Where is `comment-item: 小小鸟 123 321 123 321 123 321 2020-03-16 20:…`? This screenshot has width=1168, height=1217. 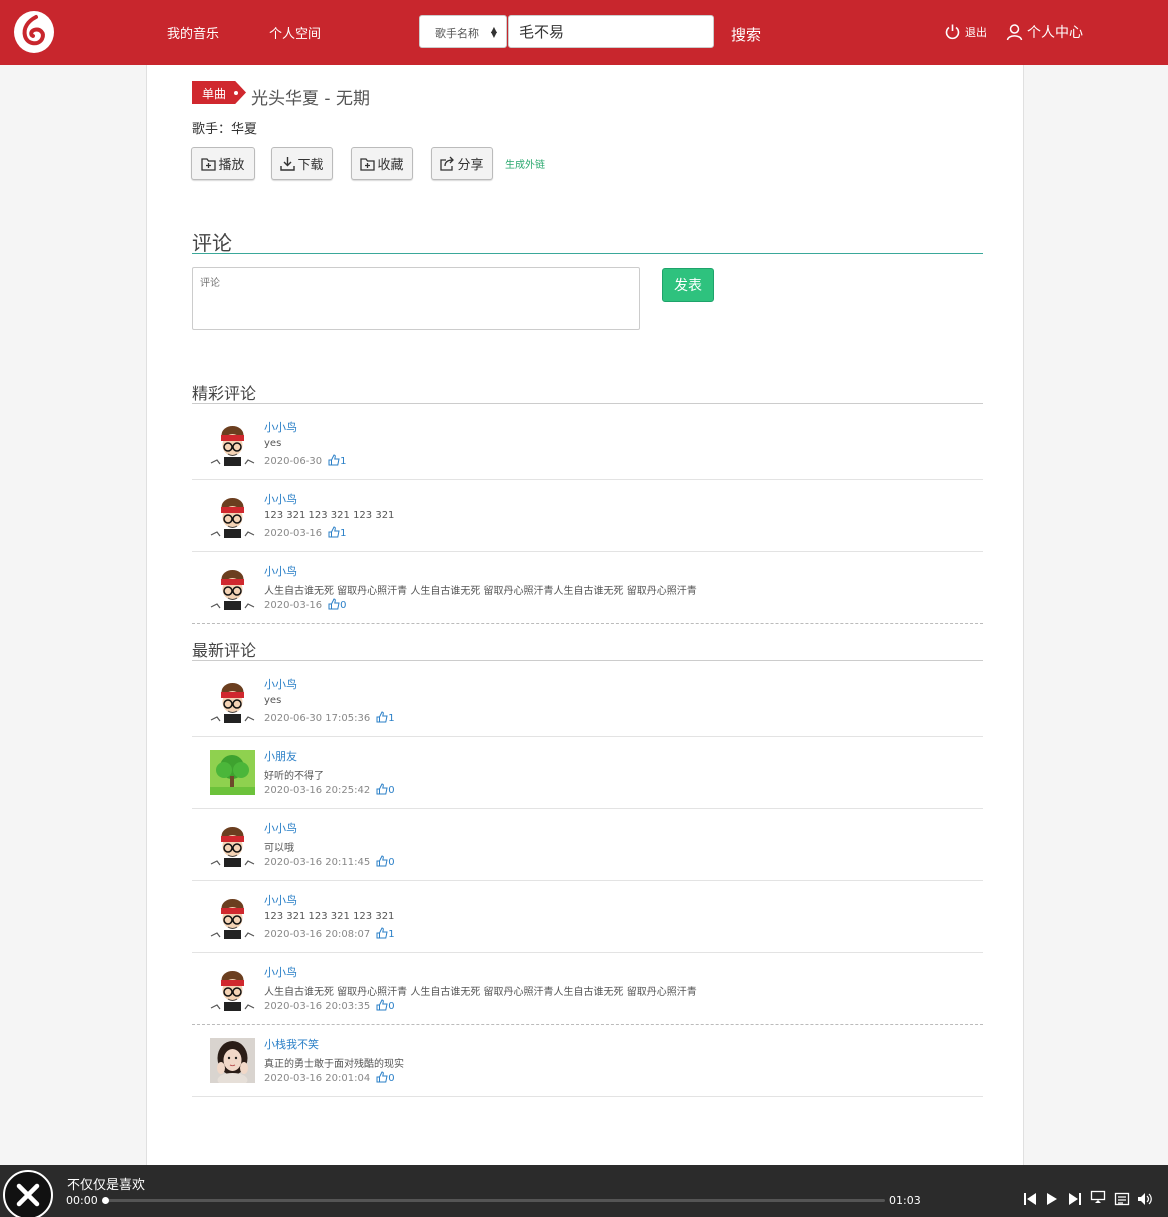 comment-item: 小小鸟 123 321 123 321 123 321 2020-03-16 20:… is located at coordinates (587, 917).